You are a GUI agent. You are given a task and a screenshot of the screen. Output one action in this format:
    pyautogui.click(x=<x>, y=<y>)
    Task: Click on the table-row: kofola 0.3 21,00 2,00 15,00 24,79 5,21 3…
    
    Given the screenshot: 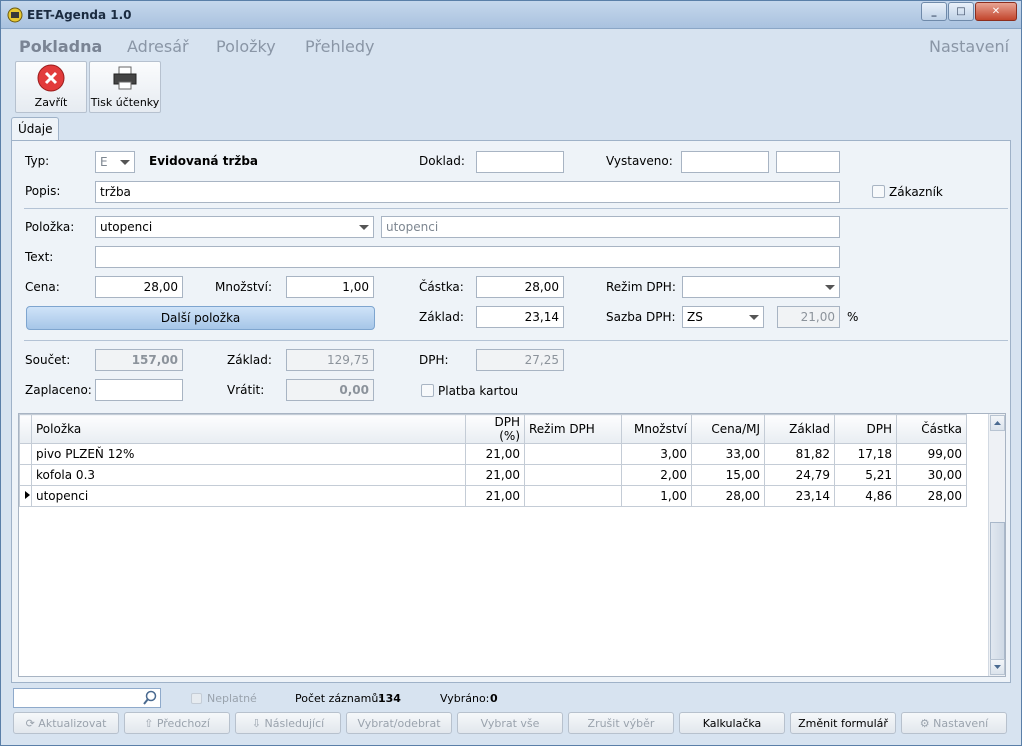 What is the action you would take?
    pyautogui.click(x=493, y=475)
    